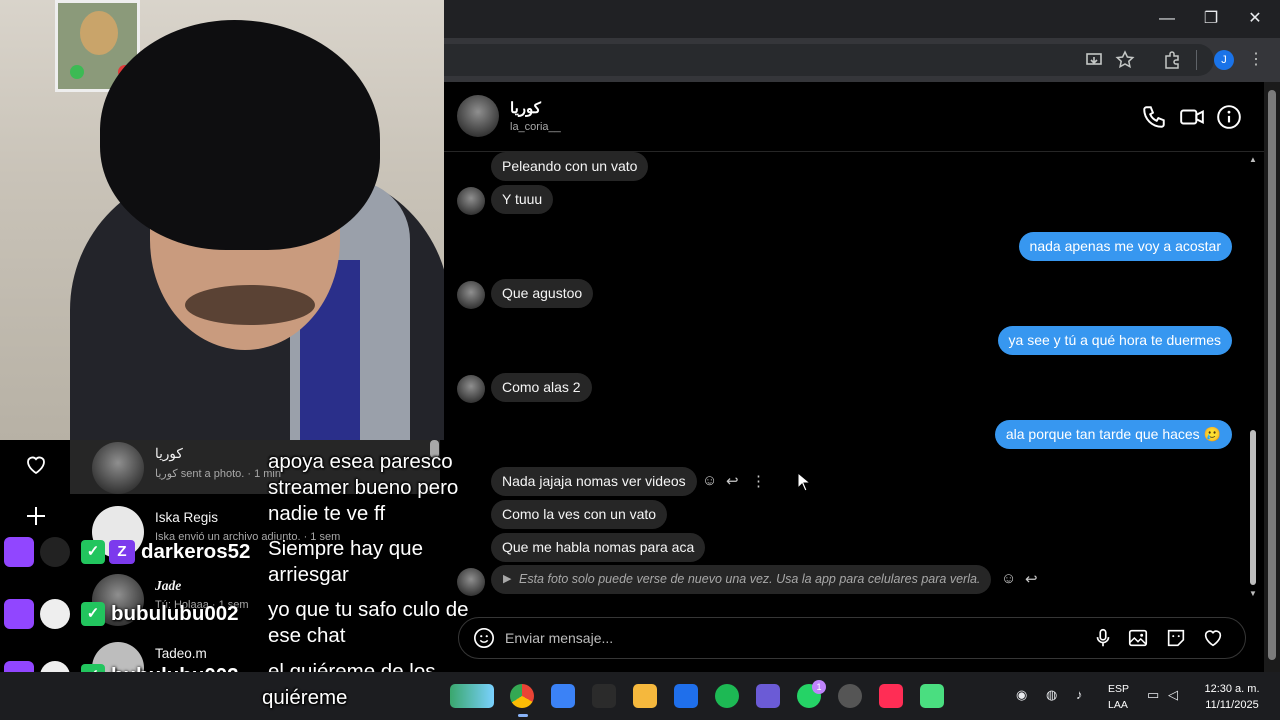 The width and height of the screenshot is (1280, 720). What do you see at coordinates (604, 696) in the screenshot?
I see `obs-icon` at bounding box center [604, 696].